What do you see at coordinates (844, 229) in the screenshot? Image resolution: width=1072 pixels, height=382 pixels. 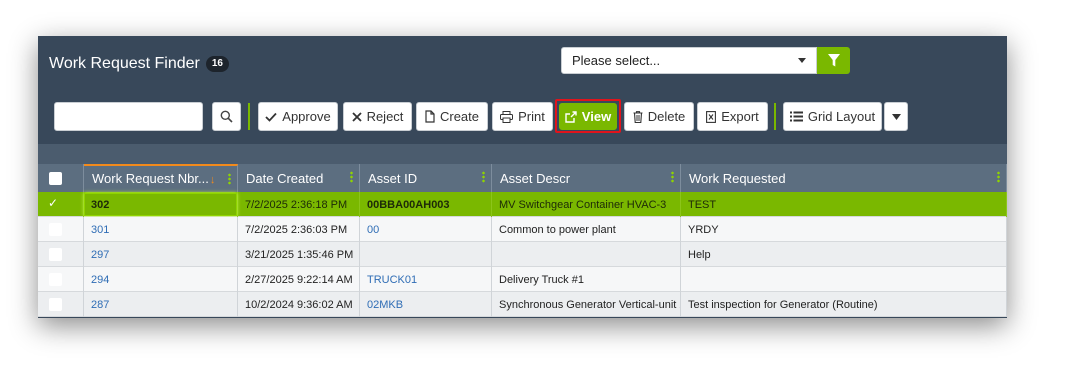 I see `cell-work-requested: YRDY` at bounding box center [844, 229].